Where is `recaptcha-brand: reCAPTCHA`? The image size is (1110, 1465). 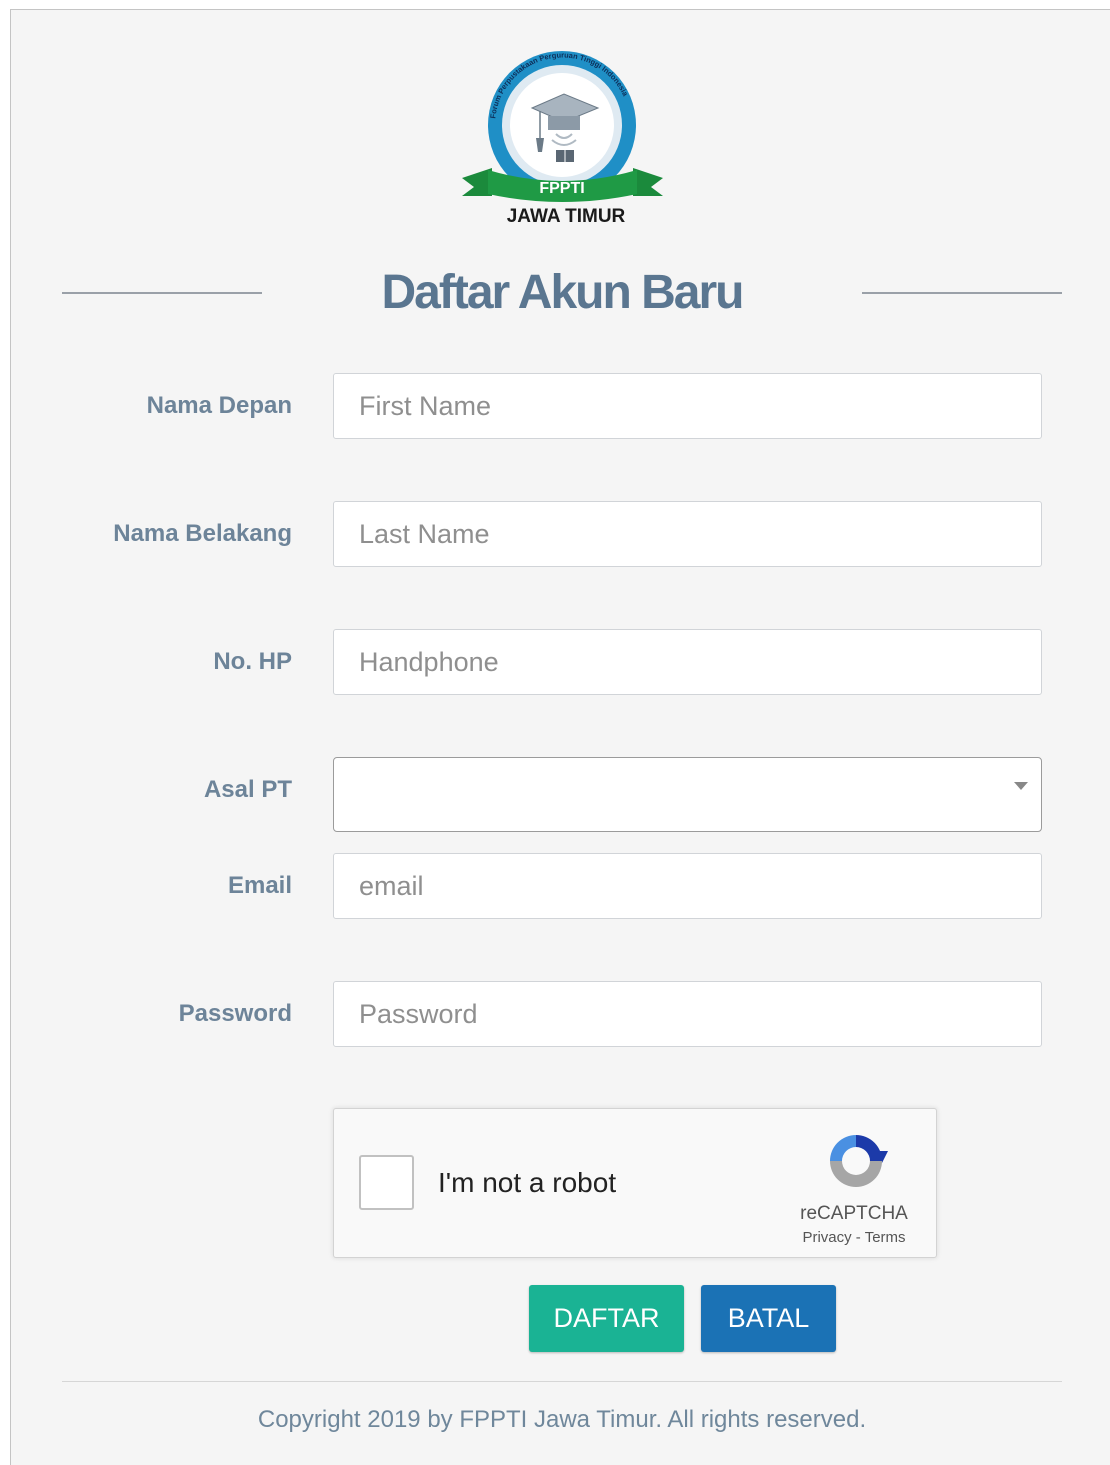
recaptcha-brand: reCAPTCHA is located at coordinates (854, 1213).